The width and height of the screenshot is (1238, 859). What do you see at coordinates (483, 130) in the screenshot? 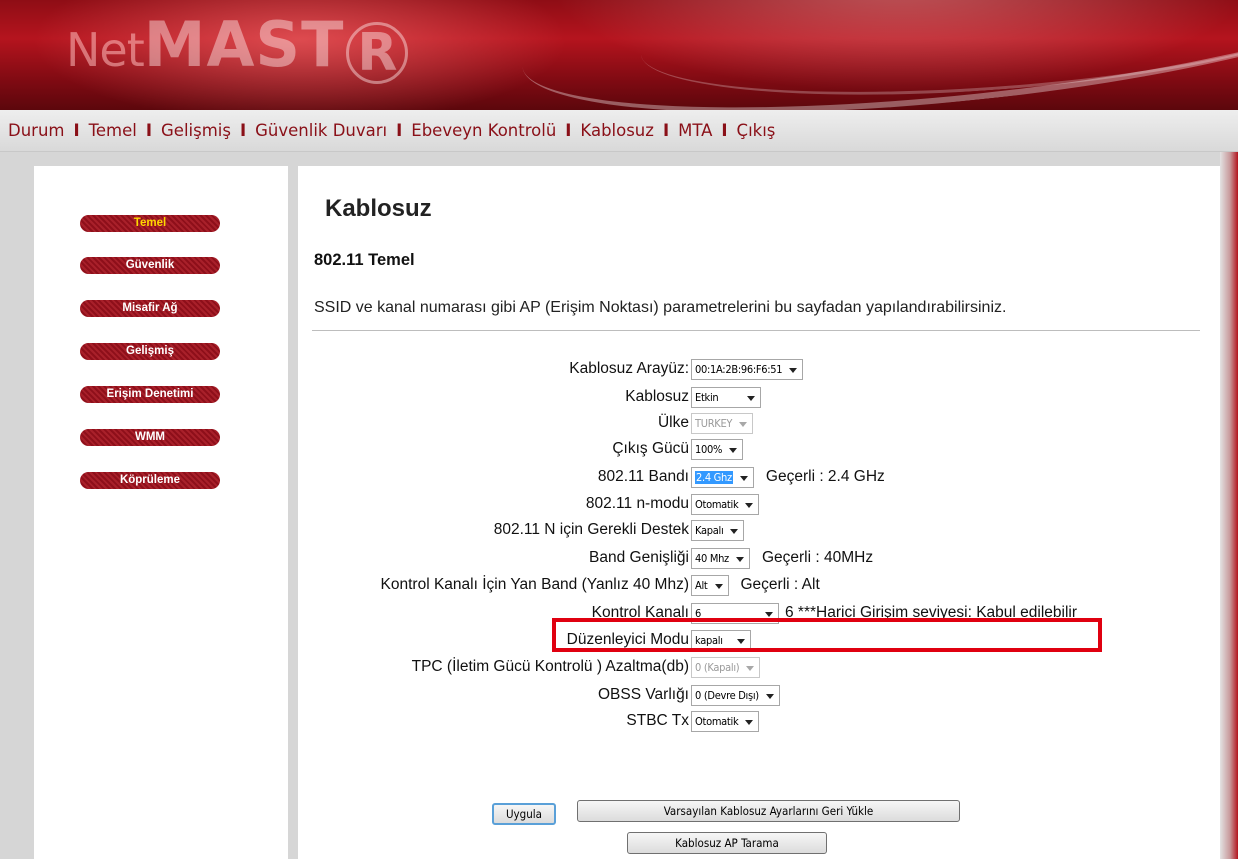
I see `nav-ebeveyn-kontrolu: Ebeveyn Kontrolü` at bounding box center [483, 130].